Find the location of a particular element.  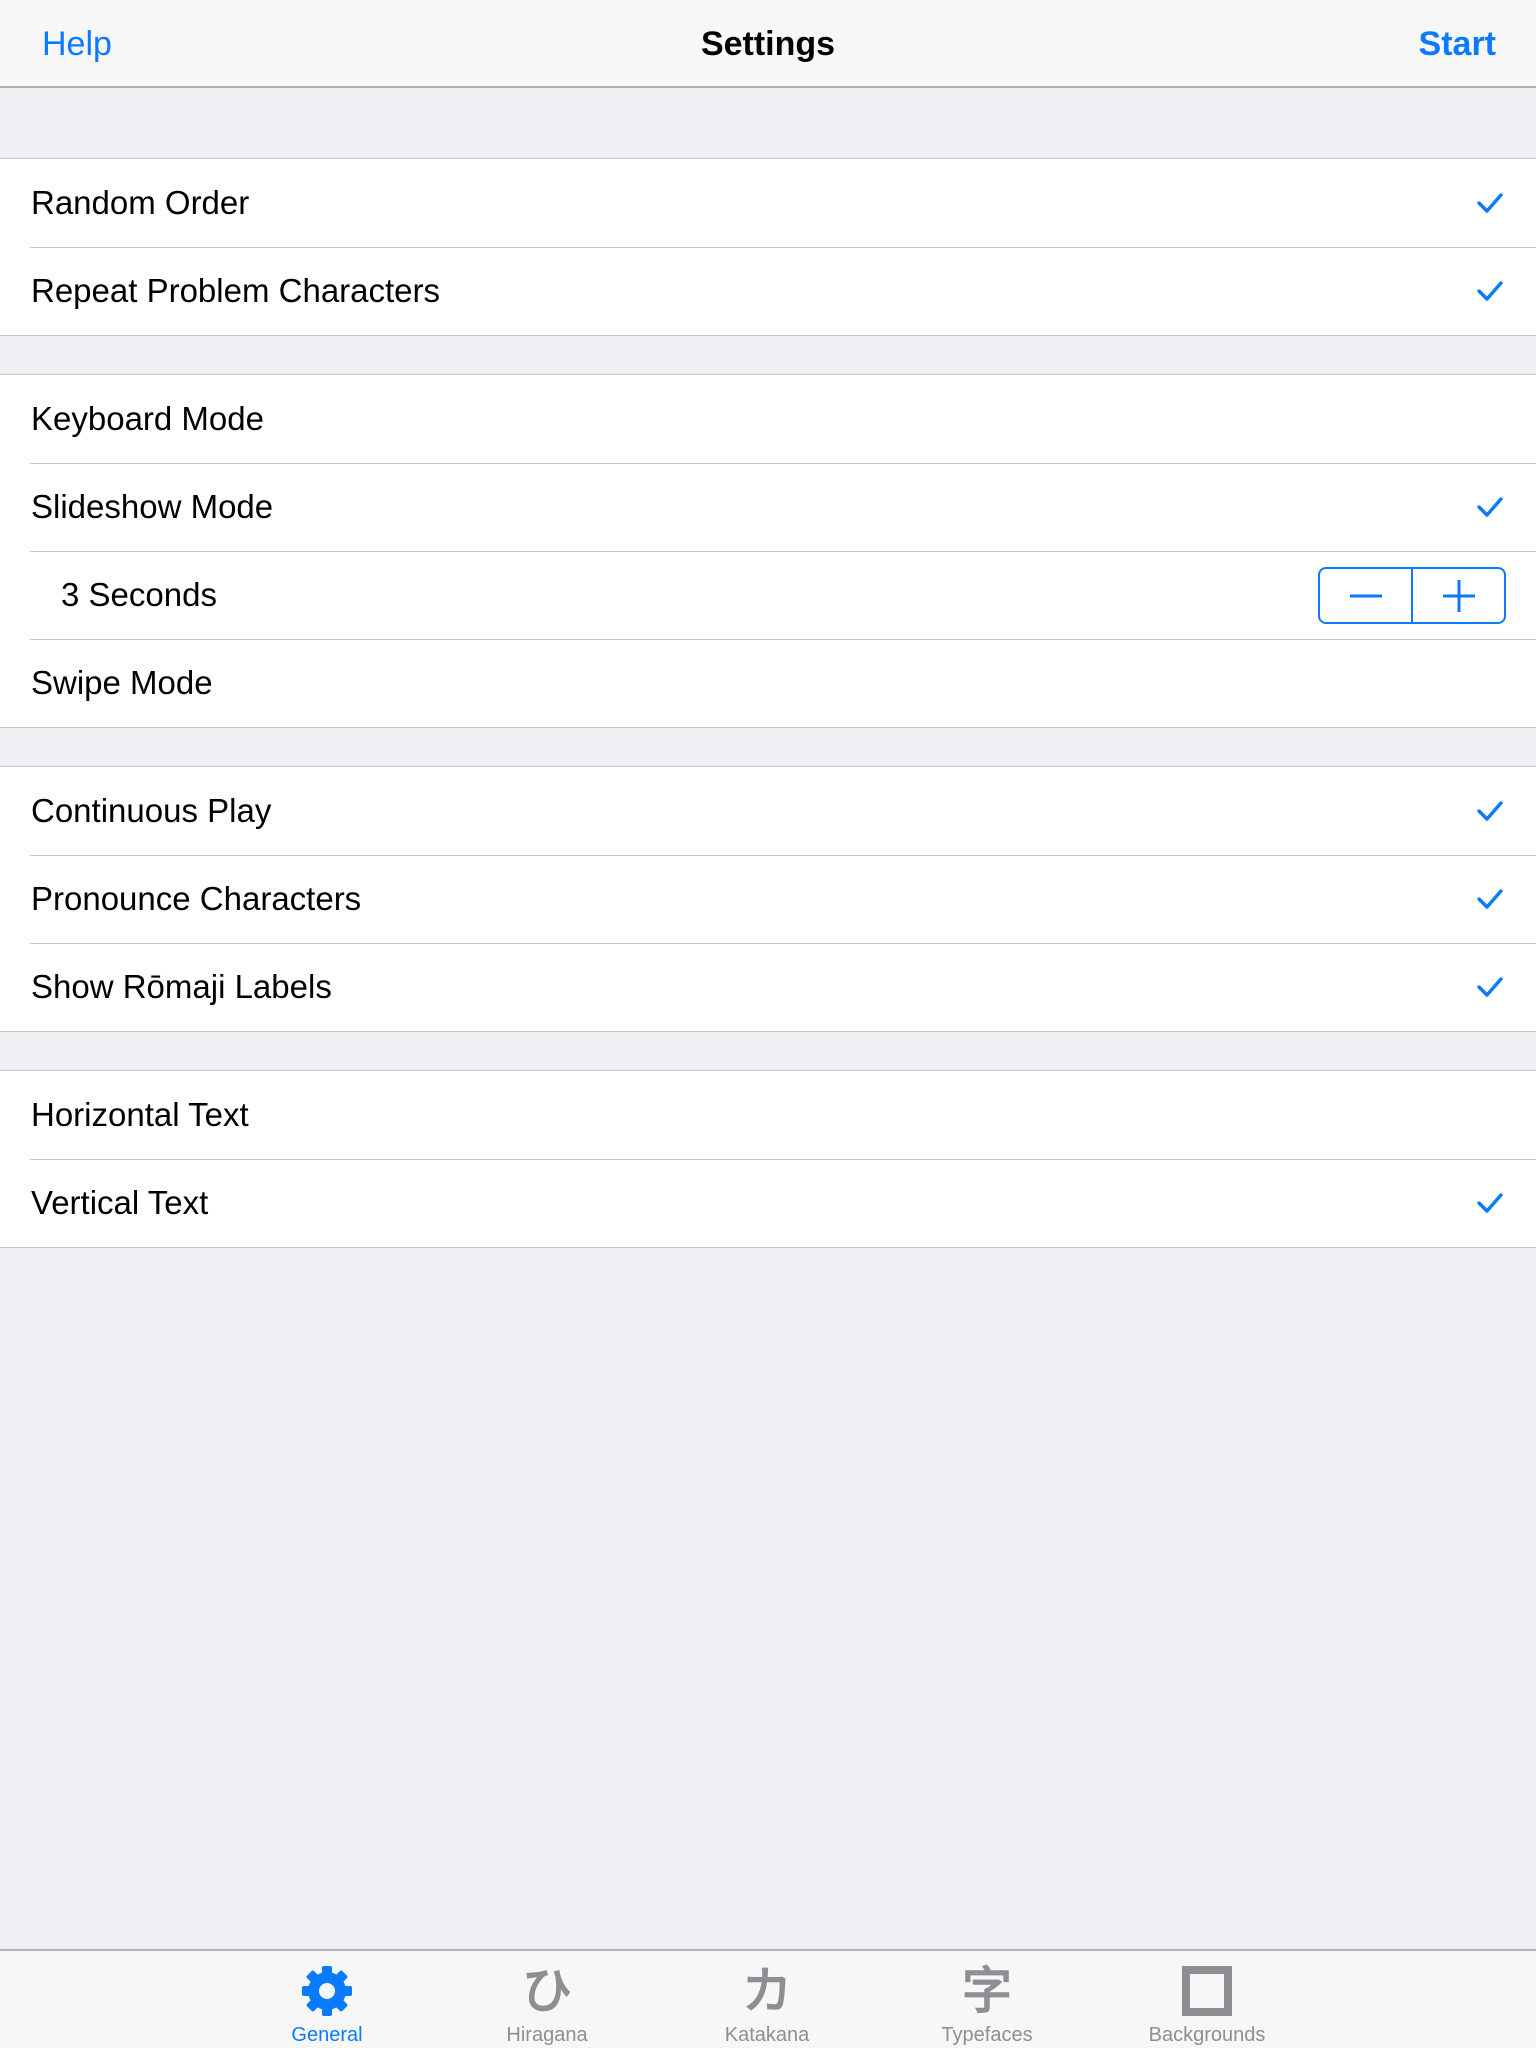

tab-hiragana: ひ Hiragana is located at coordinates (547, 1999).